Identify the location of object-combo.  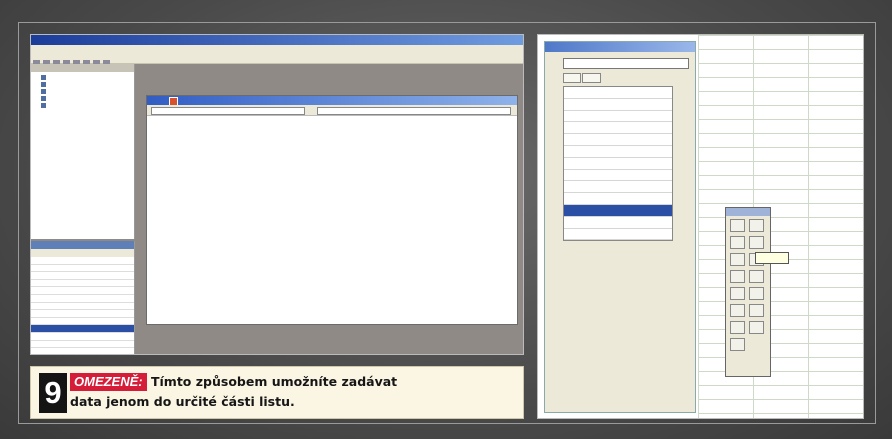
(228, 111).